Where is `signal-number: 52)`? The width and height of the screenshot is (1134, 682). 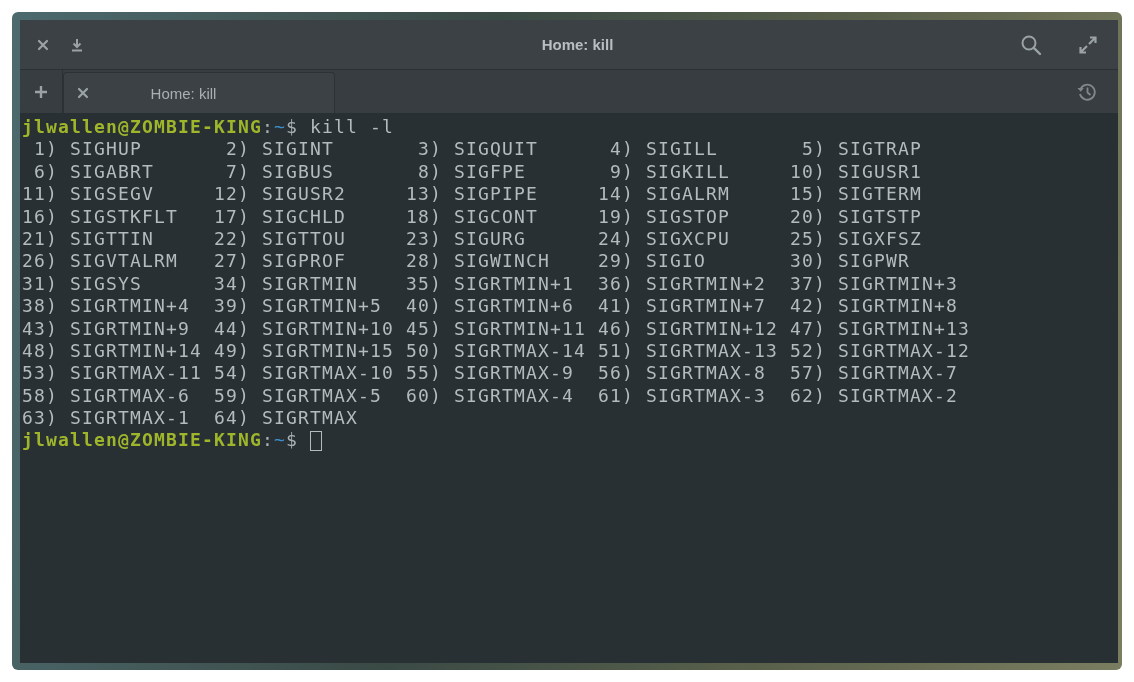 signal-number: 52) is located at coordinates (808, 351).